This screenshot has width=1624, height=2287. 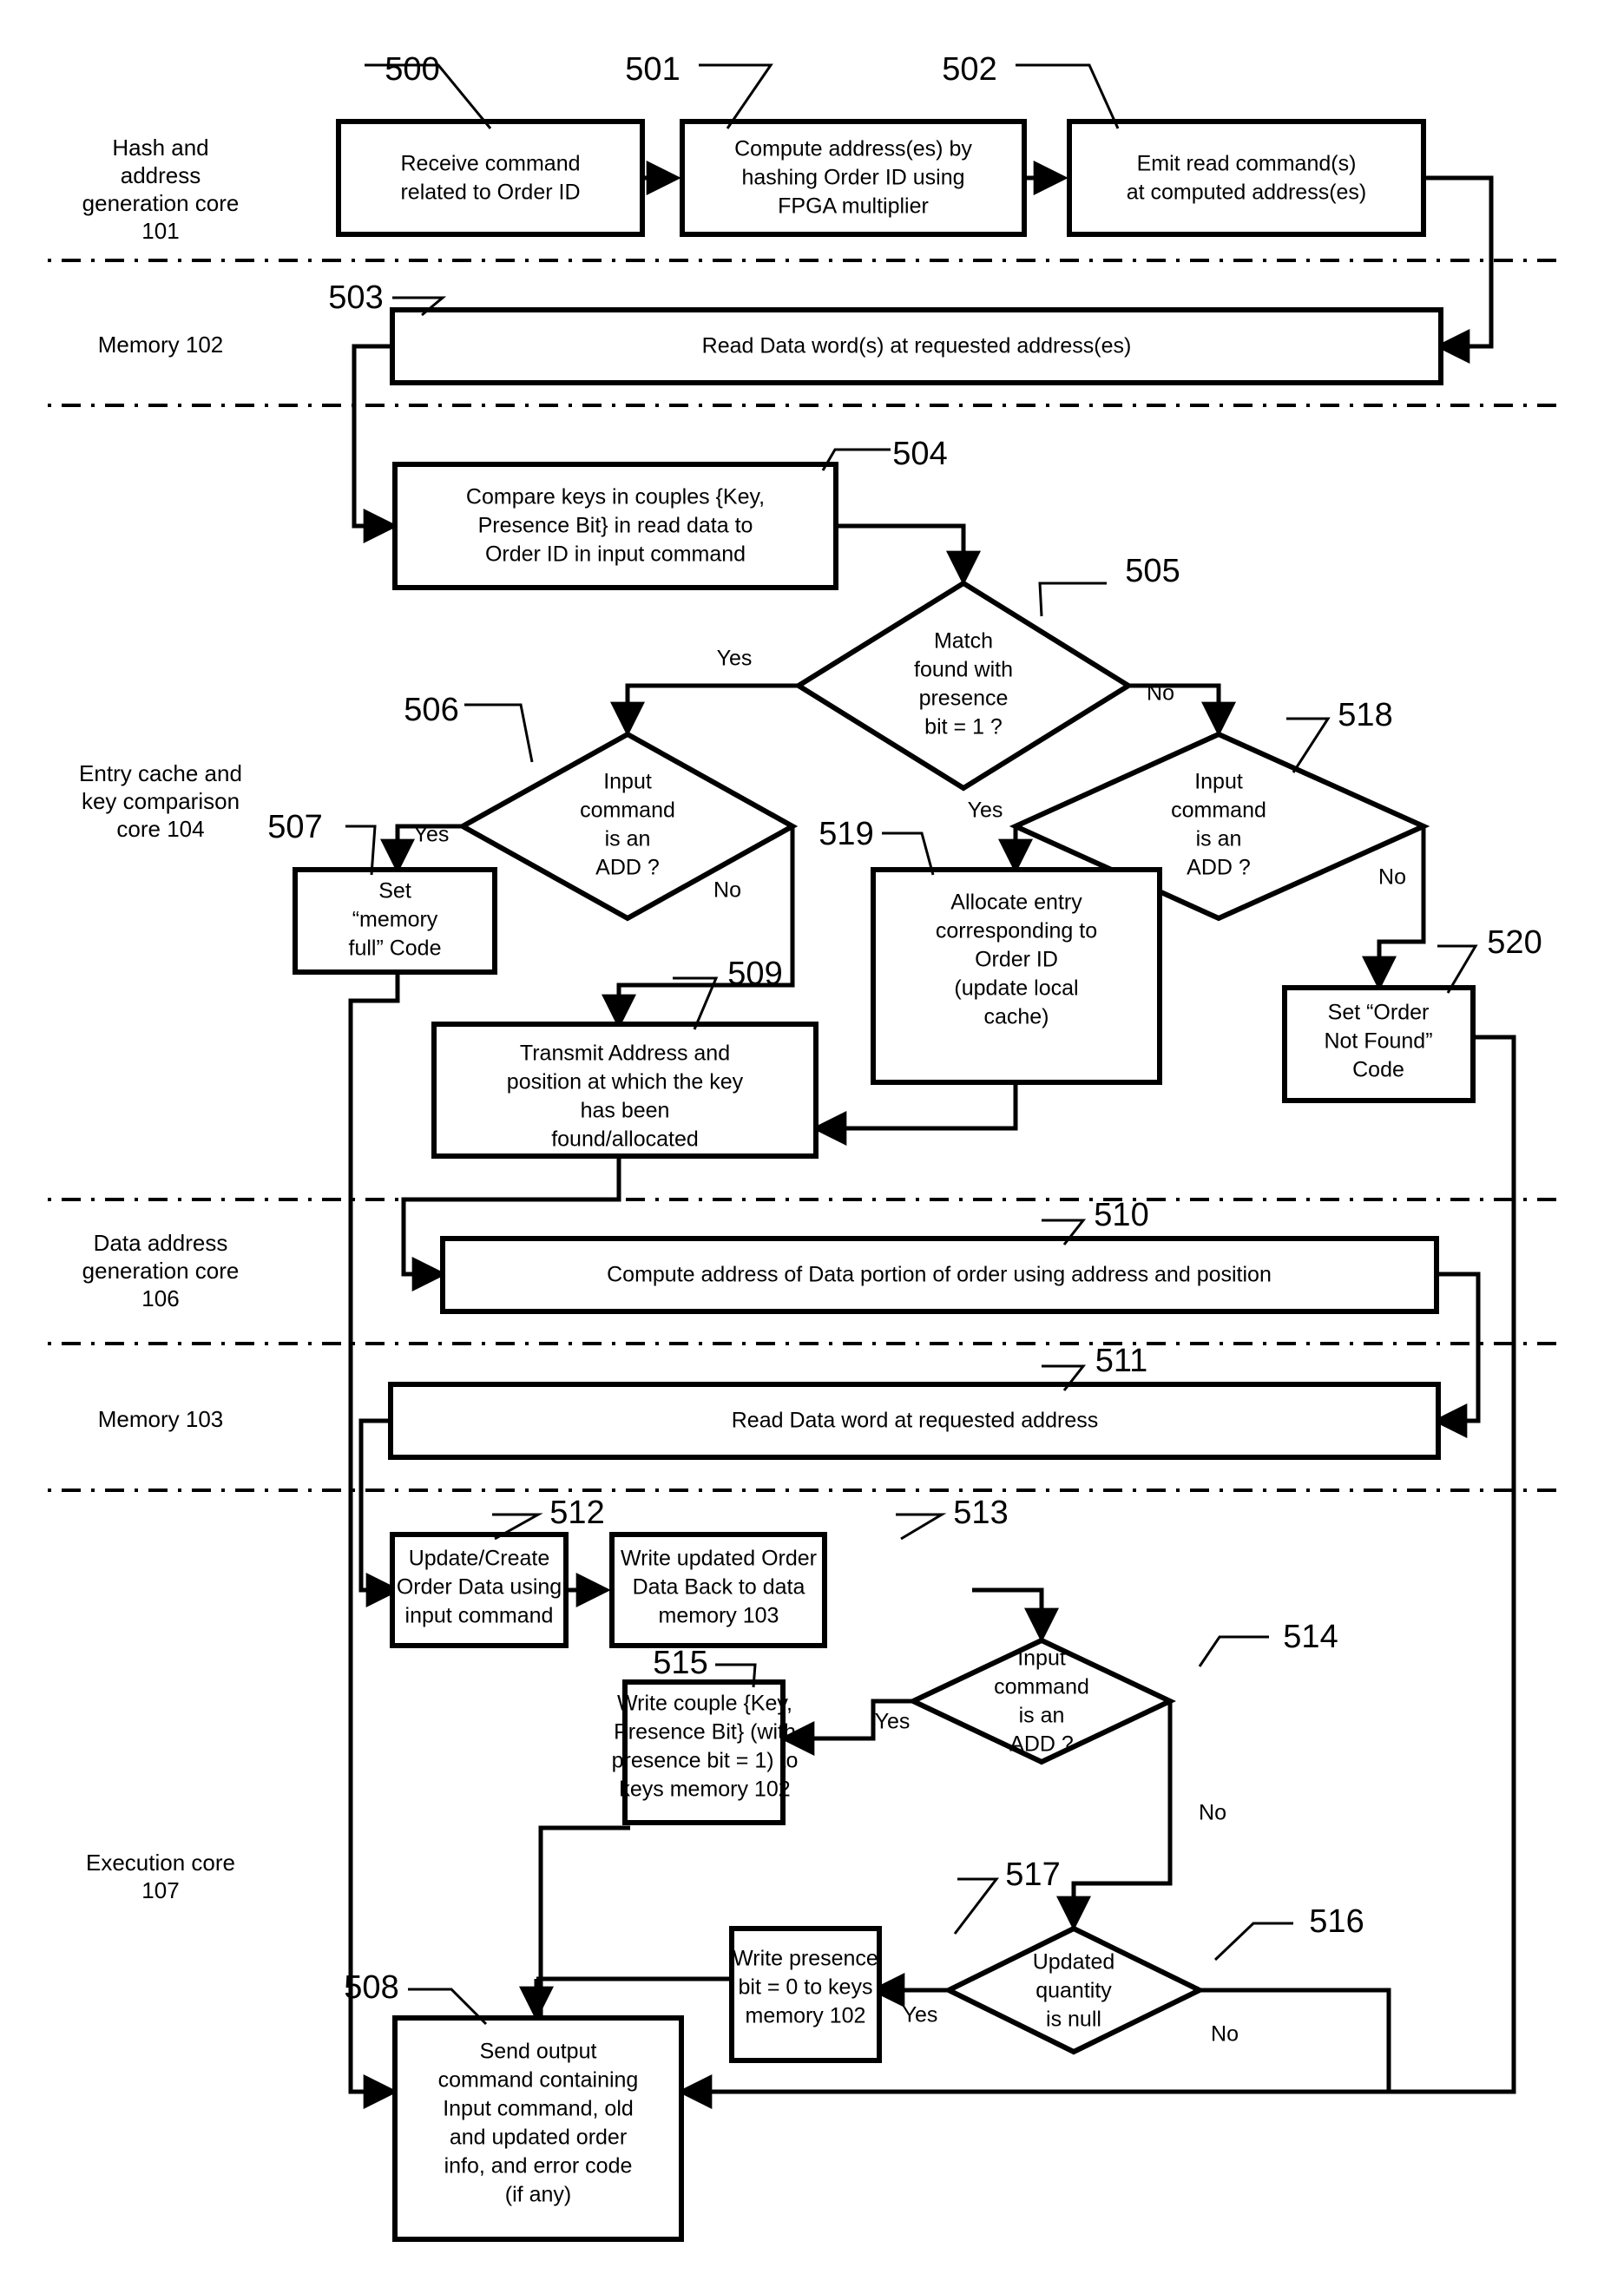 I want to click on node-507: Set “memory full” Code 507, so click(x=382, y=892).